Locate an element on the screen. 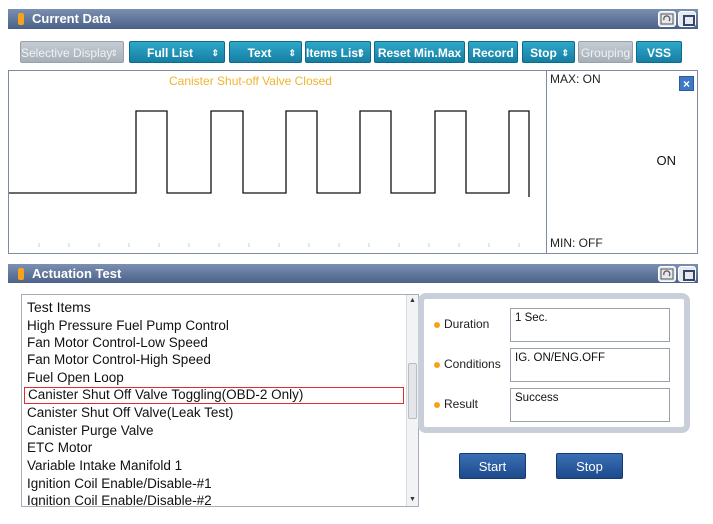  graph-value-panel: MAX: ON ON MIN: OFF × is located at coordinates (622, 162).